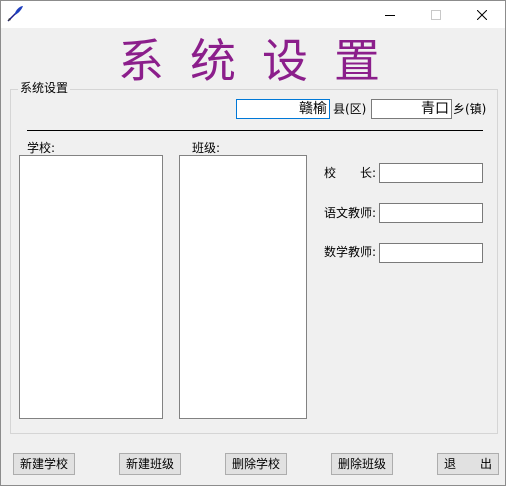 Image resolution: width=508 pixels, height=488 pixels. I want to click on delete-class-button: 删除班级, so click(362, 464).